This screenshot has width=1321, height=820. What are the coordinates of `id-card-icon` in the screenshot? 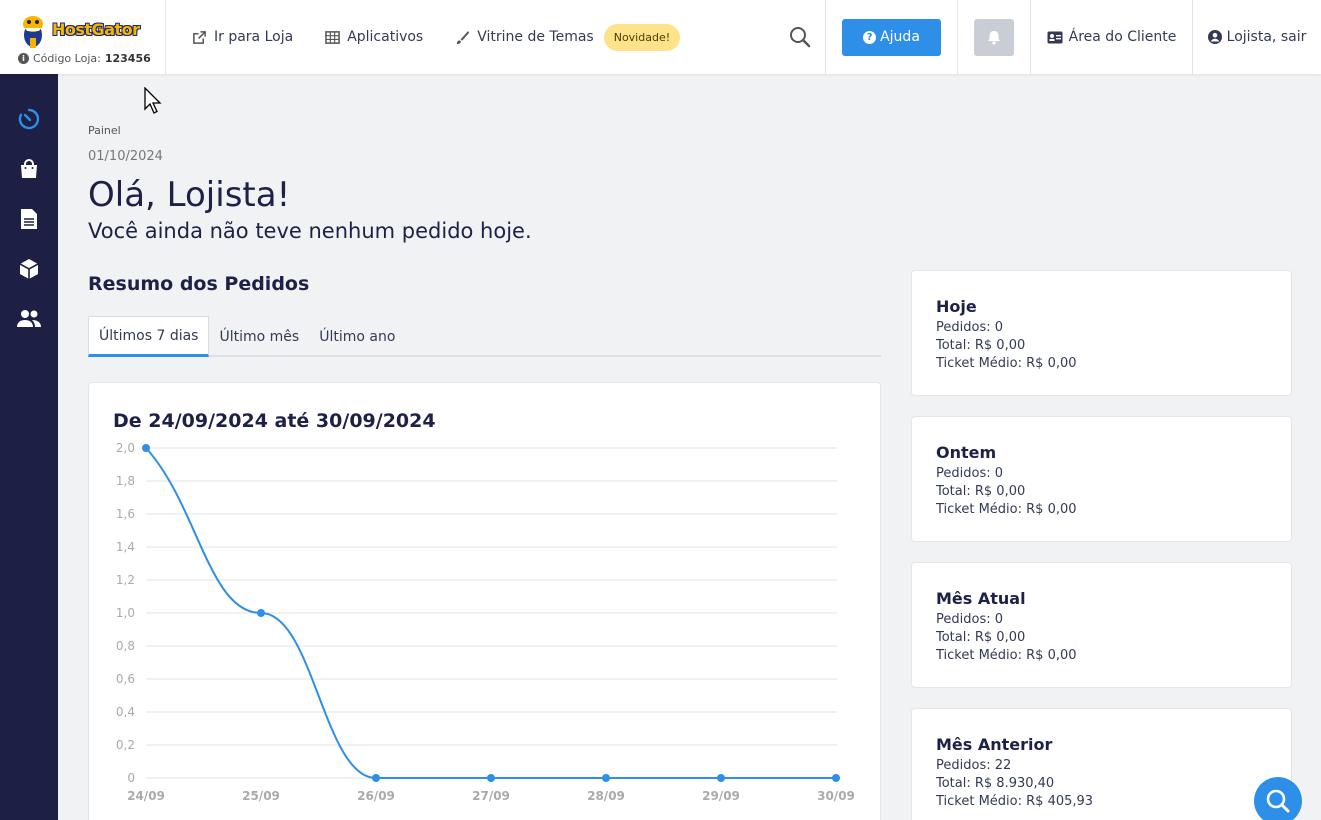 It's located at (1055, 37).